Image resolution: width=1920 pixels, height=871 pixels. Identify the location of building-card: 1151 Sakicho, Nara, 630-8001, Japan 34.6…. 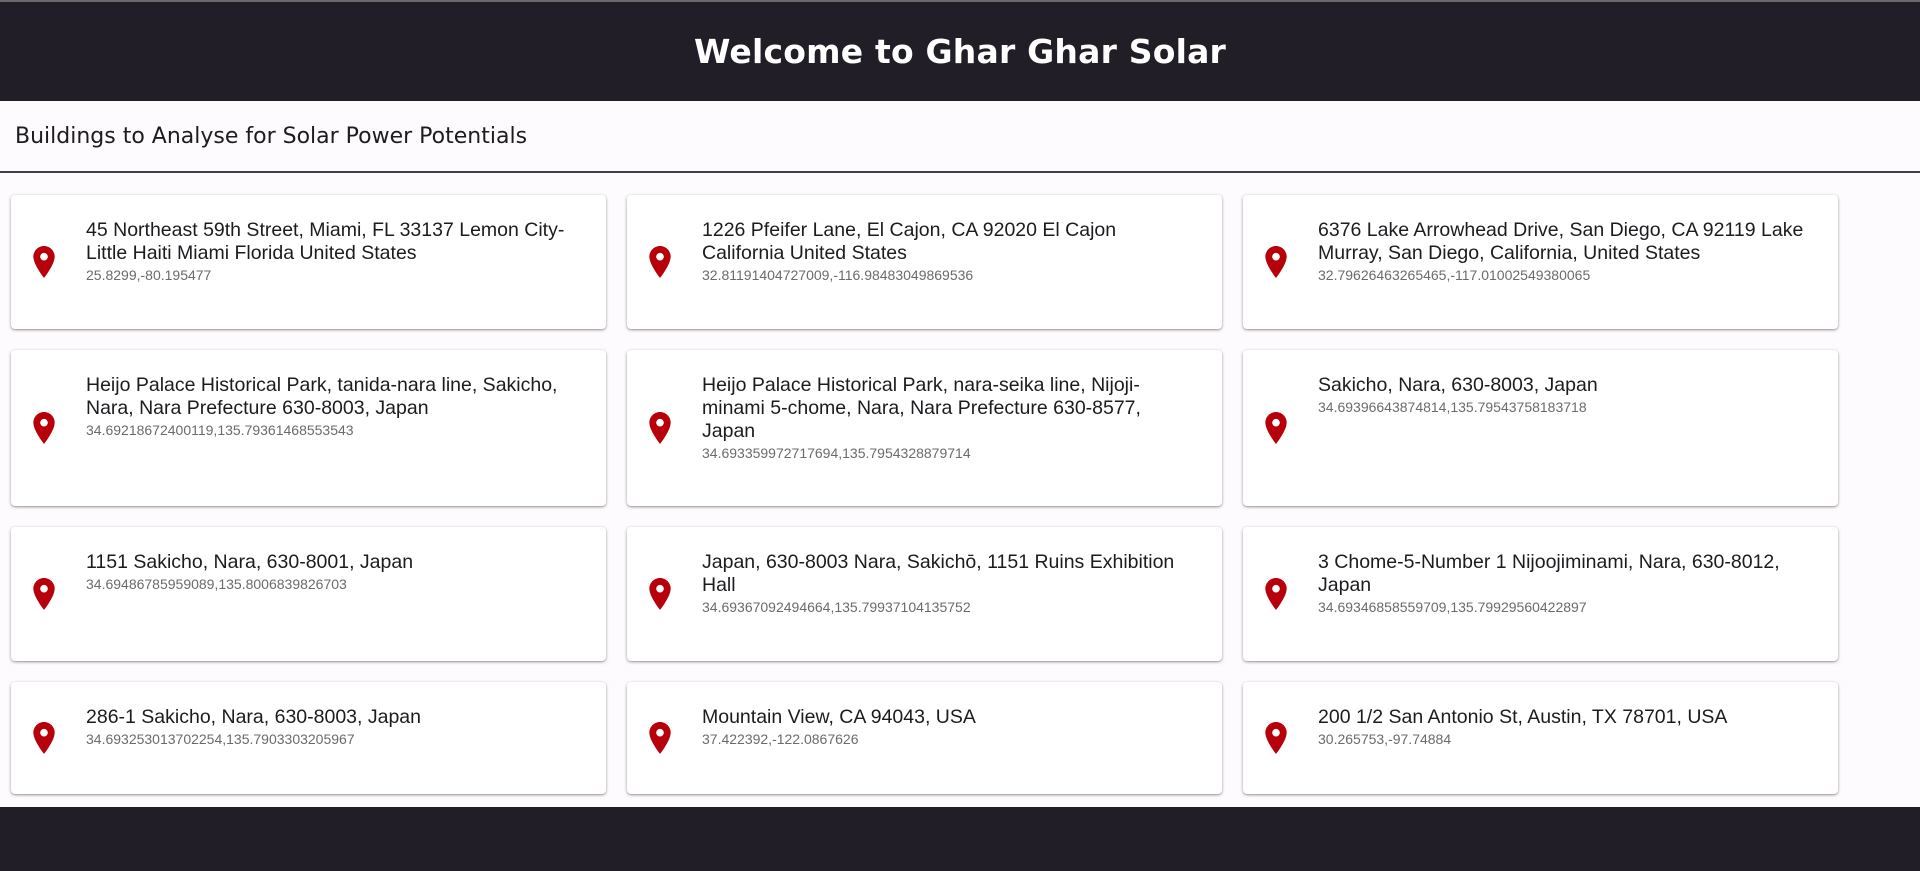
(308, 594).